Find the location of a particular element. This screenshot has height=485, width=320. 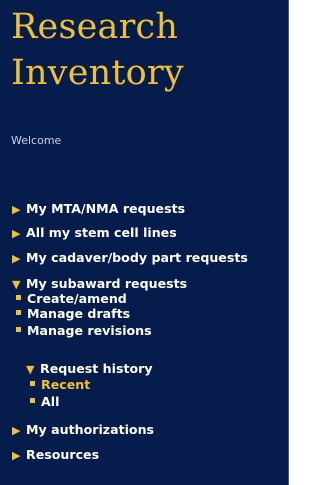

welcome-text: Welcome is located at coordinates (36, 140).